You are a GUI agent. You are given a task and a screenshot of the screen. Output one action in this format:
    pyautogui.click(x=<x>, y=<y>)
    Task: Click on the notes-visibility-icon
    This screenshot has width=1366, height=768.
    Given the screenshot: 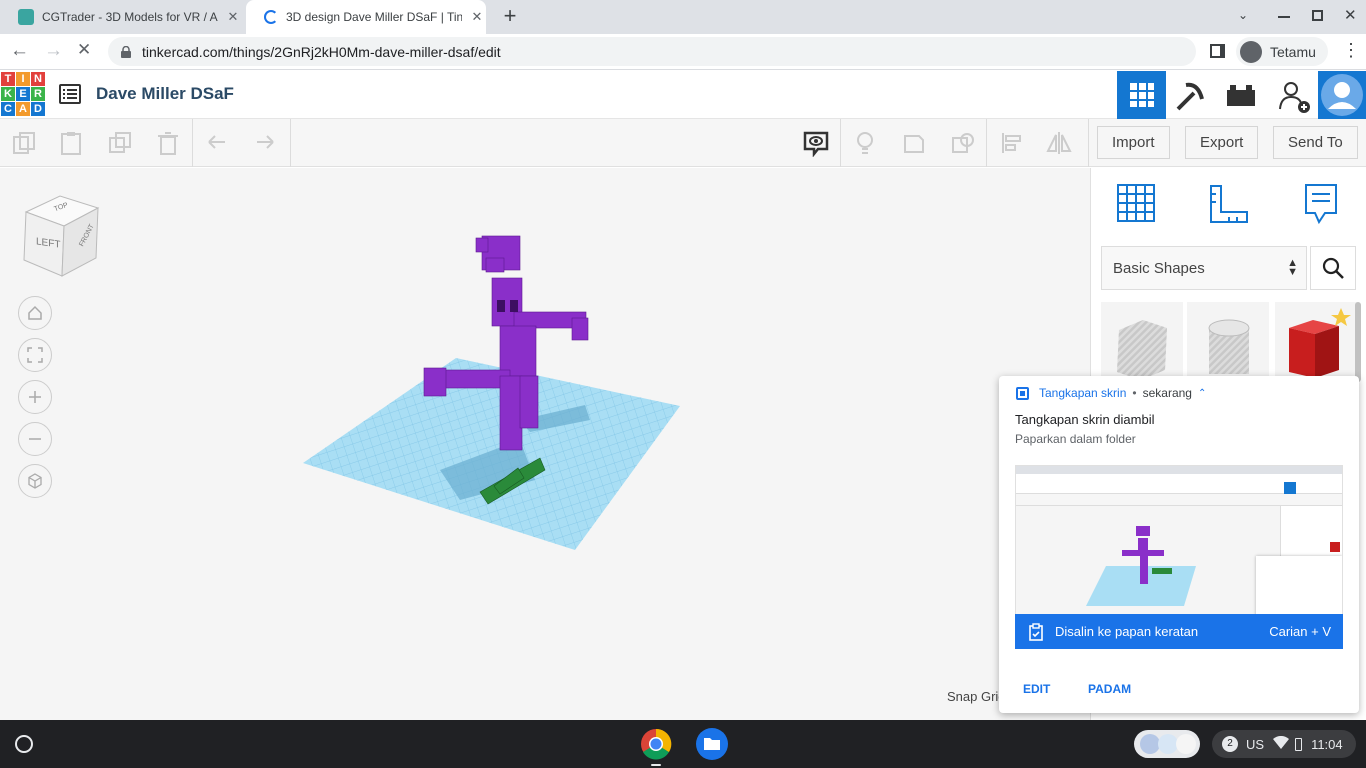 What is the action you would take?
    pyautogui.click(x=816, y=143)
    